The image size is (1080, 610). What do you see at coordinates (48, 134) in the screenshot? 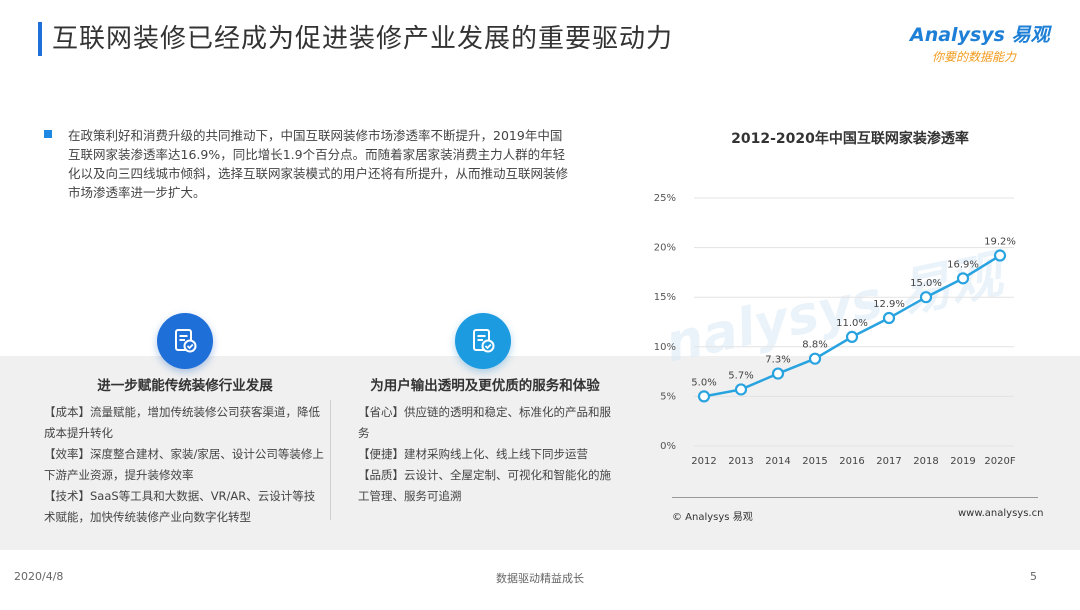
I see `bullet-square-icon` at bounding box center [48, 134].